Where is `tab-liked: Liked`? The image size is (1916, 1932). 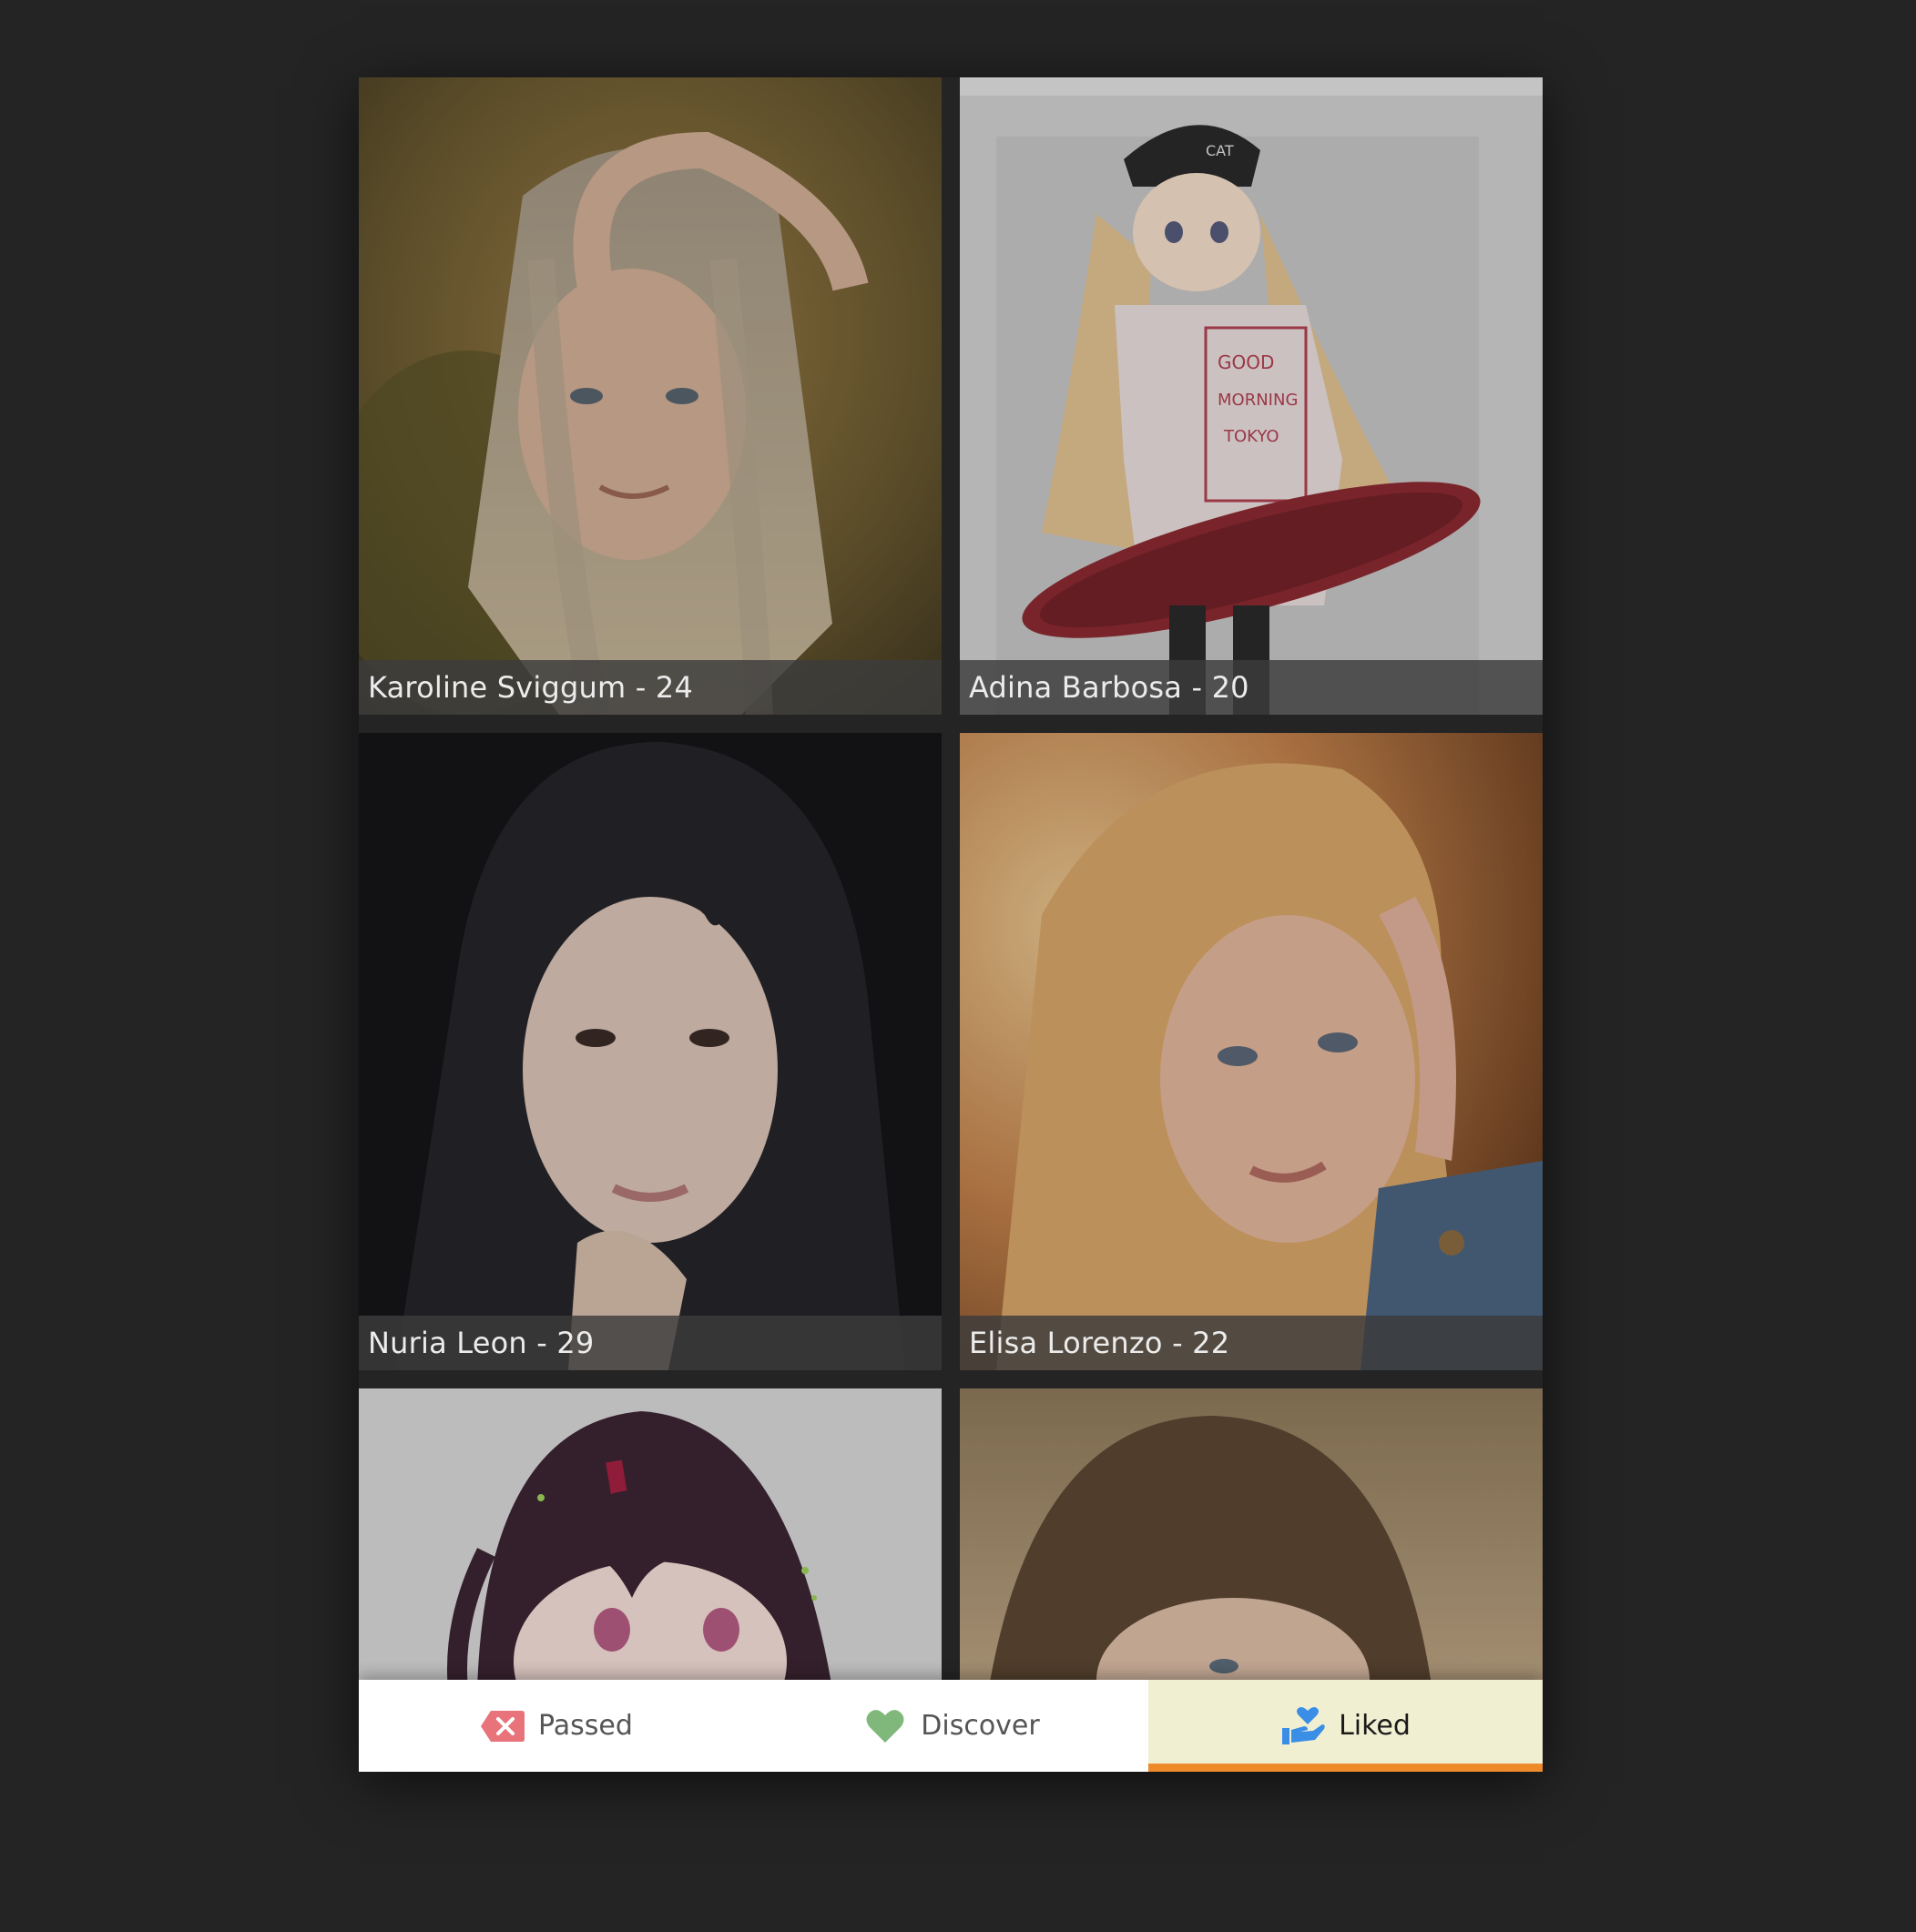 tab-liked: Liked is located at coordinates (1345, 1726).